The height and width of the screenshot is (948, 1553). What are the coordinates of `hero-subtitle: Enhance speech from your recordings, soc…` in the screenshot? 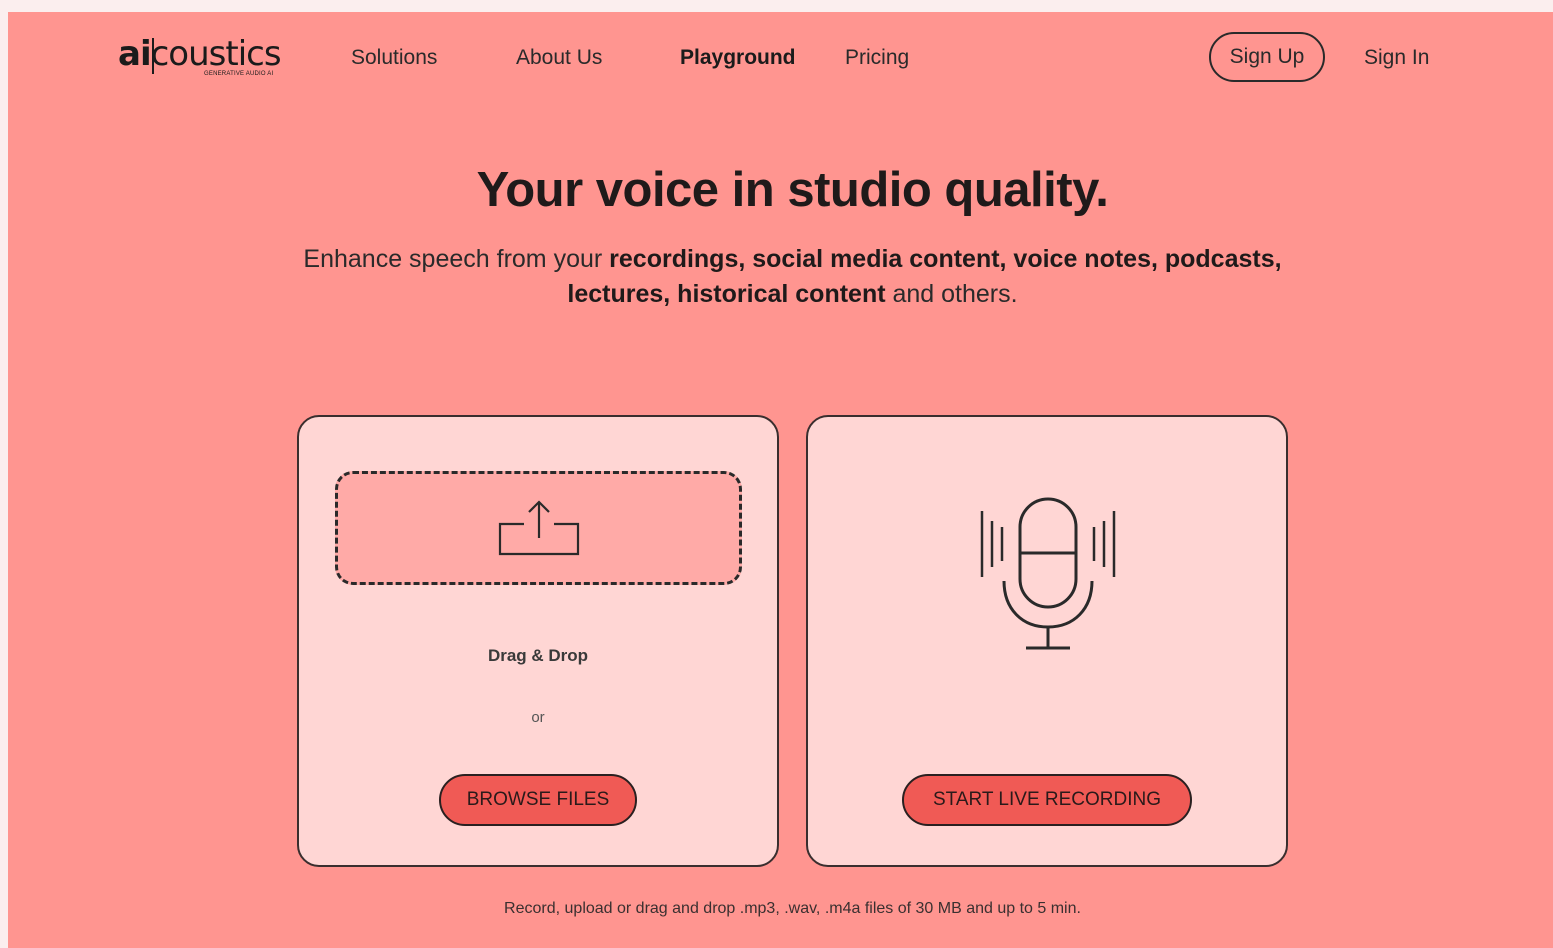 It's located at (780, 277).